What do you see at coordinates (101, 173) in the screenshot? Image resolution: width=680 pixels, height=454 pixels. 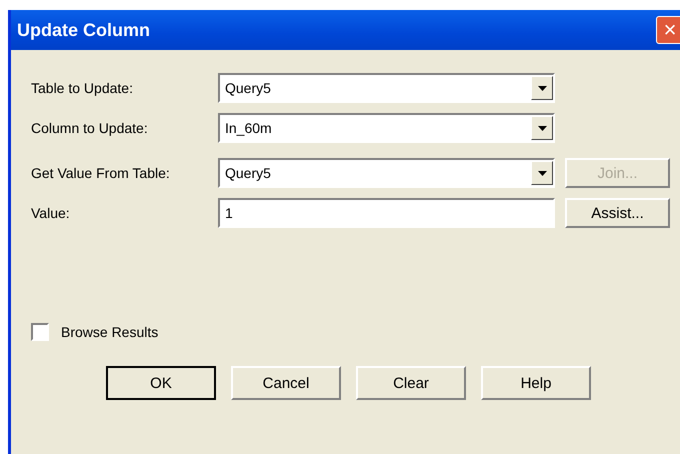 I see `field-label: Get Value From Table:` at bounding box center [101, 173].